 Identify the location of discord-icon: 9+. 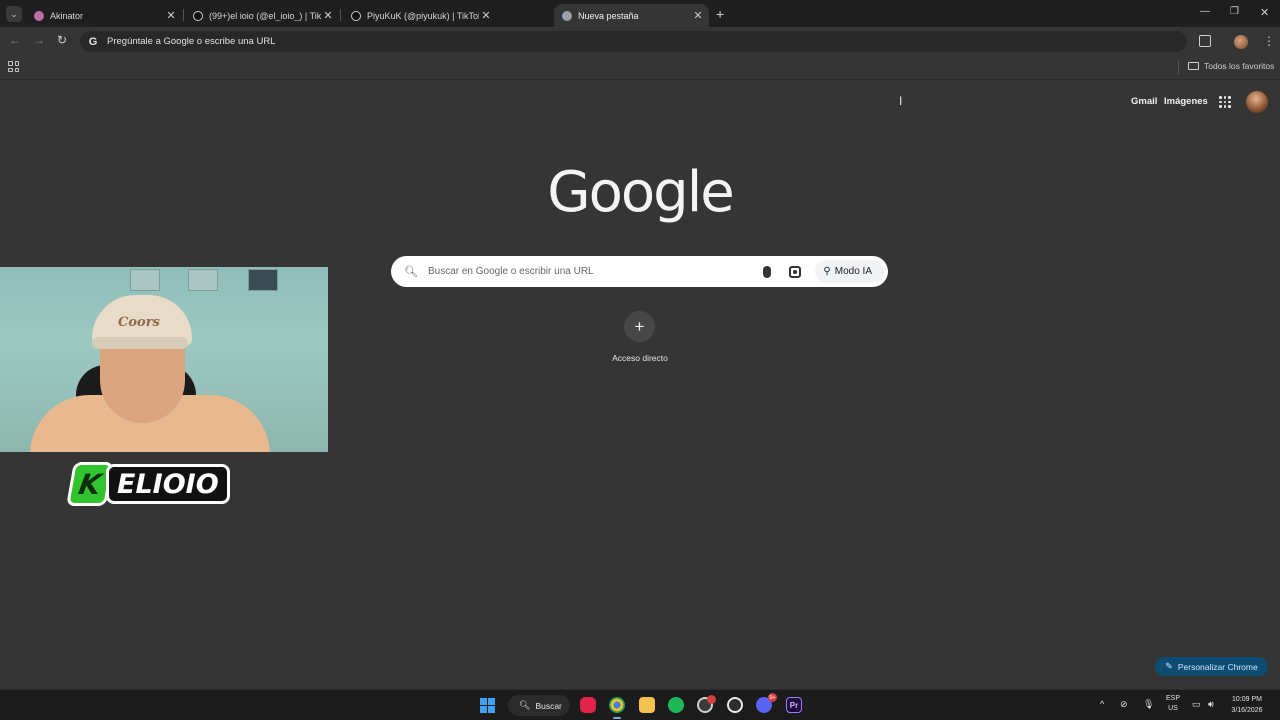
(766, 703).